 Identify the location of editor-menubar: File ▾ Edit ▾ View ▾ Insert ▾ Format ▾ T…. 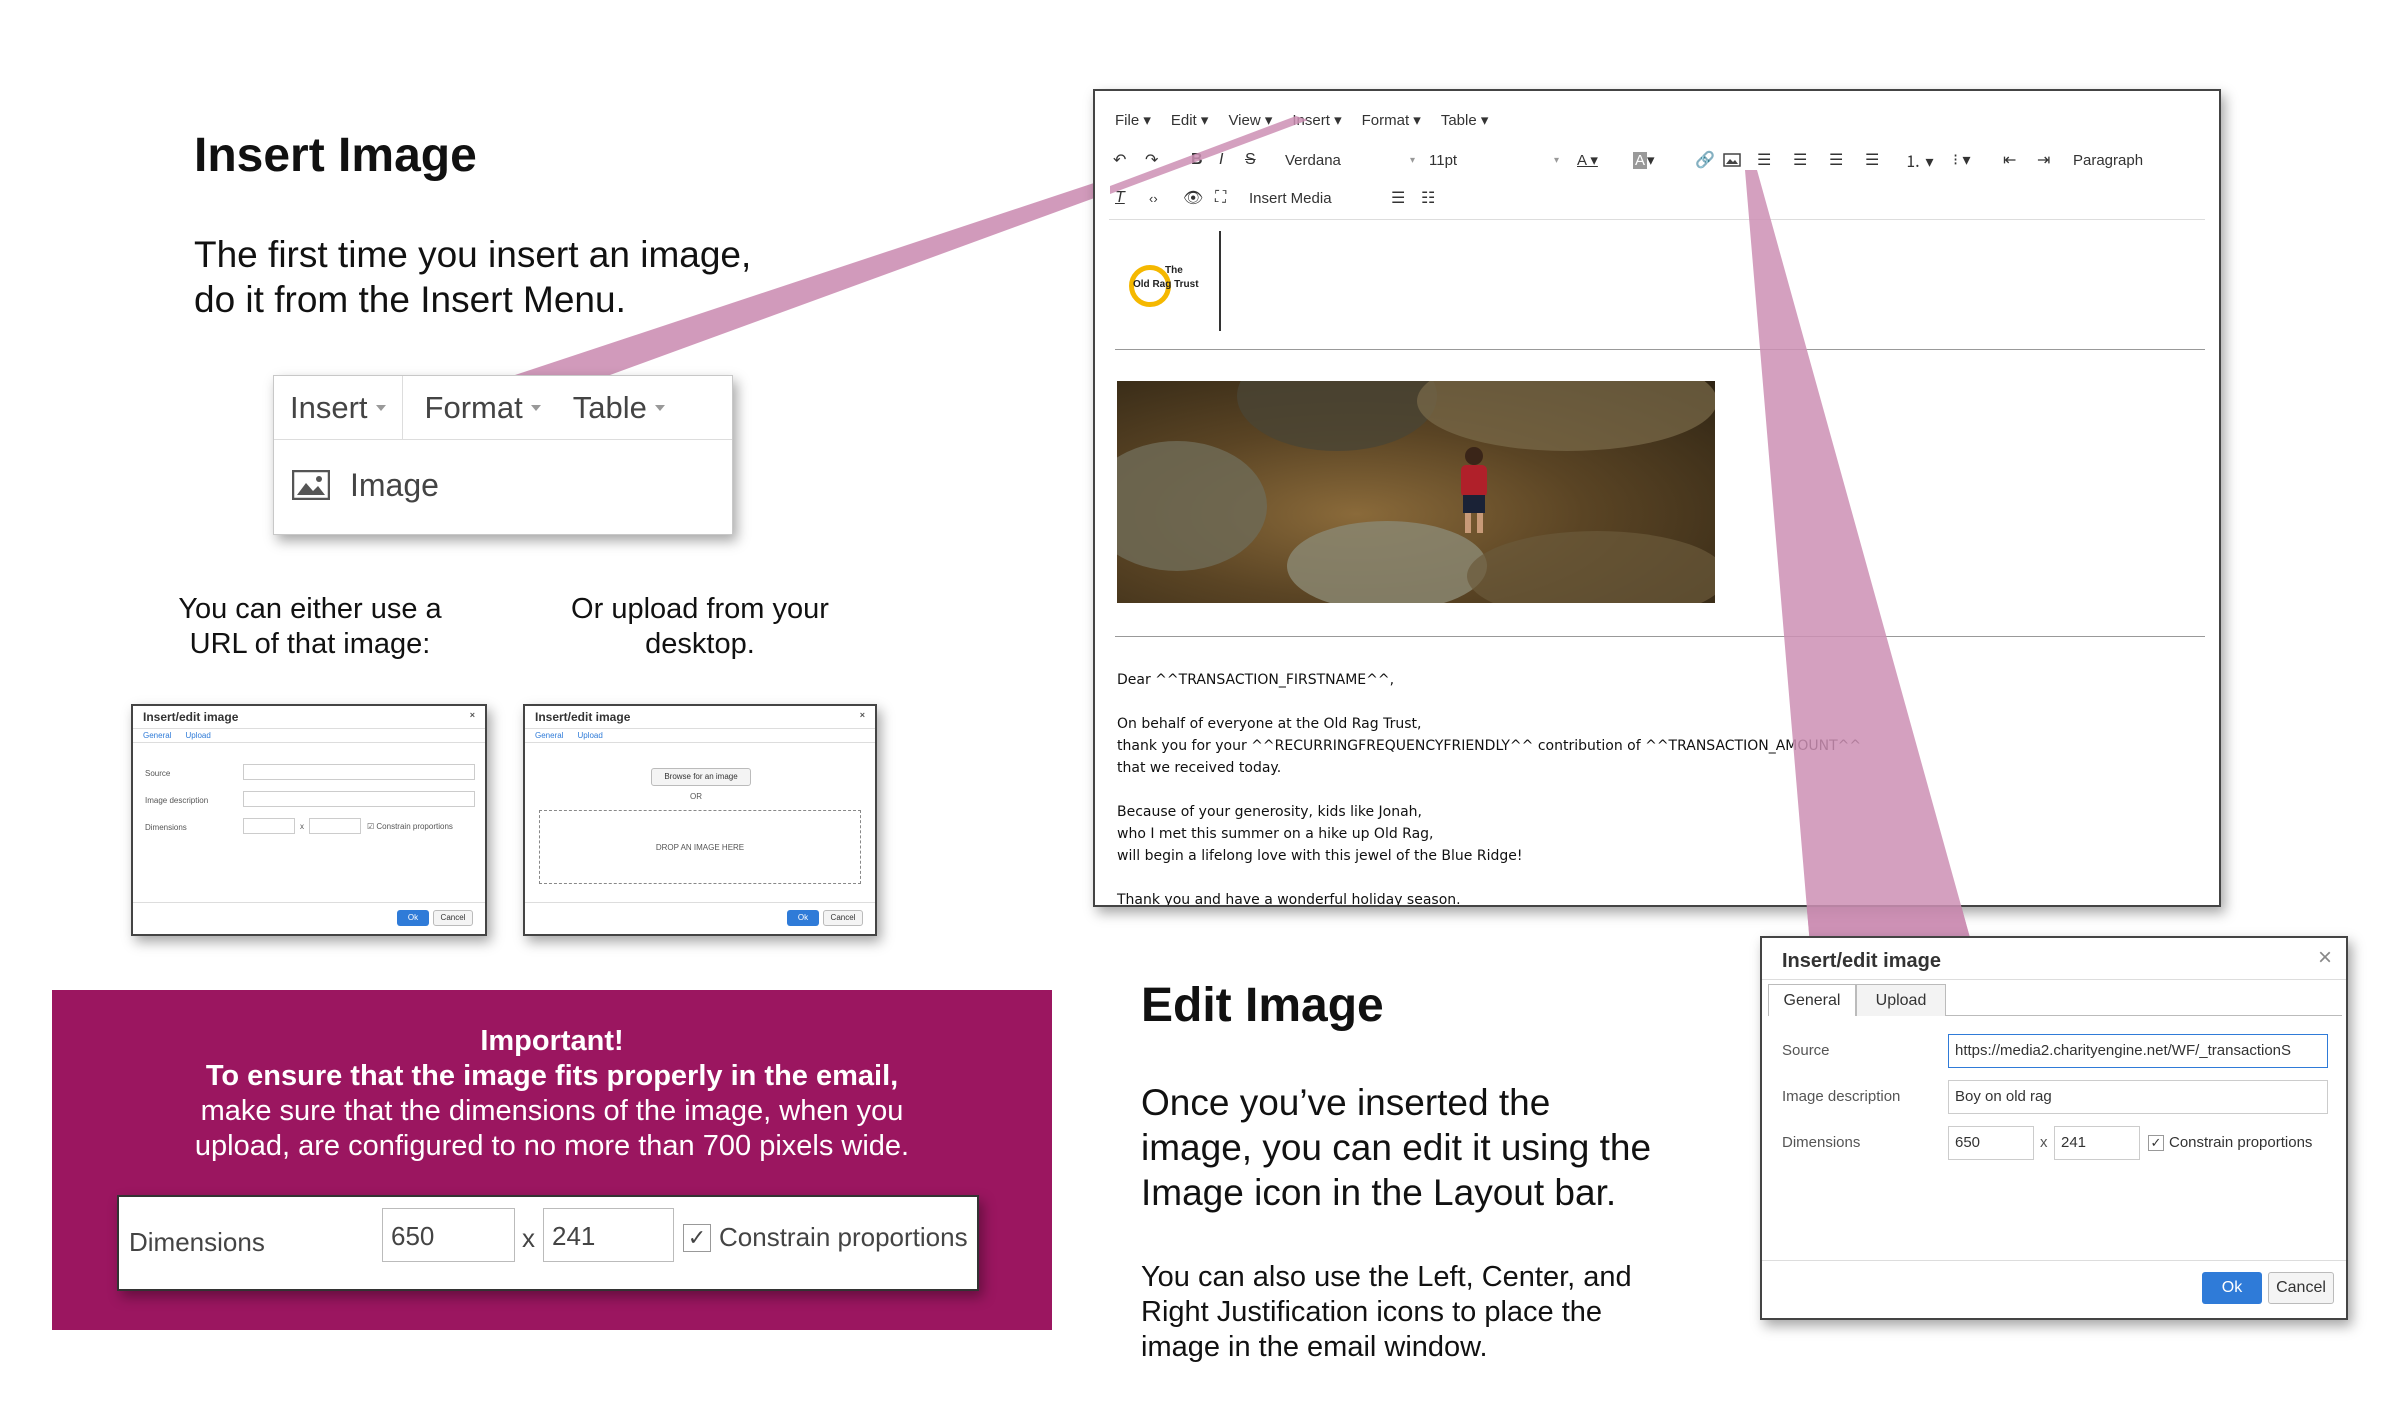
(1301, 120).